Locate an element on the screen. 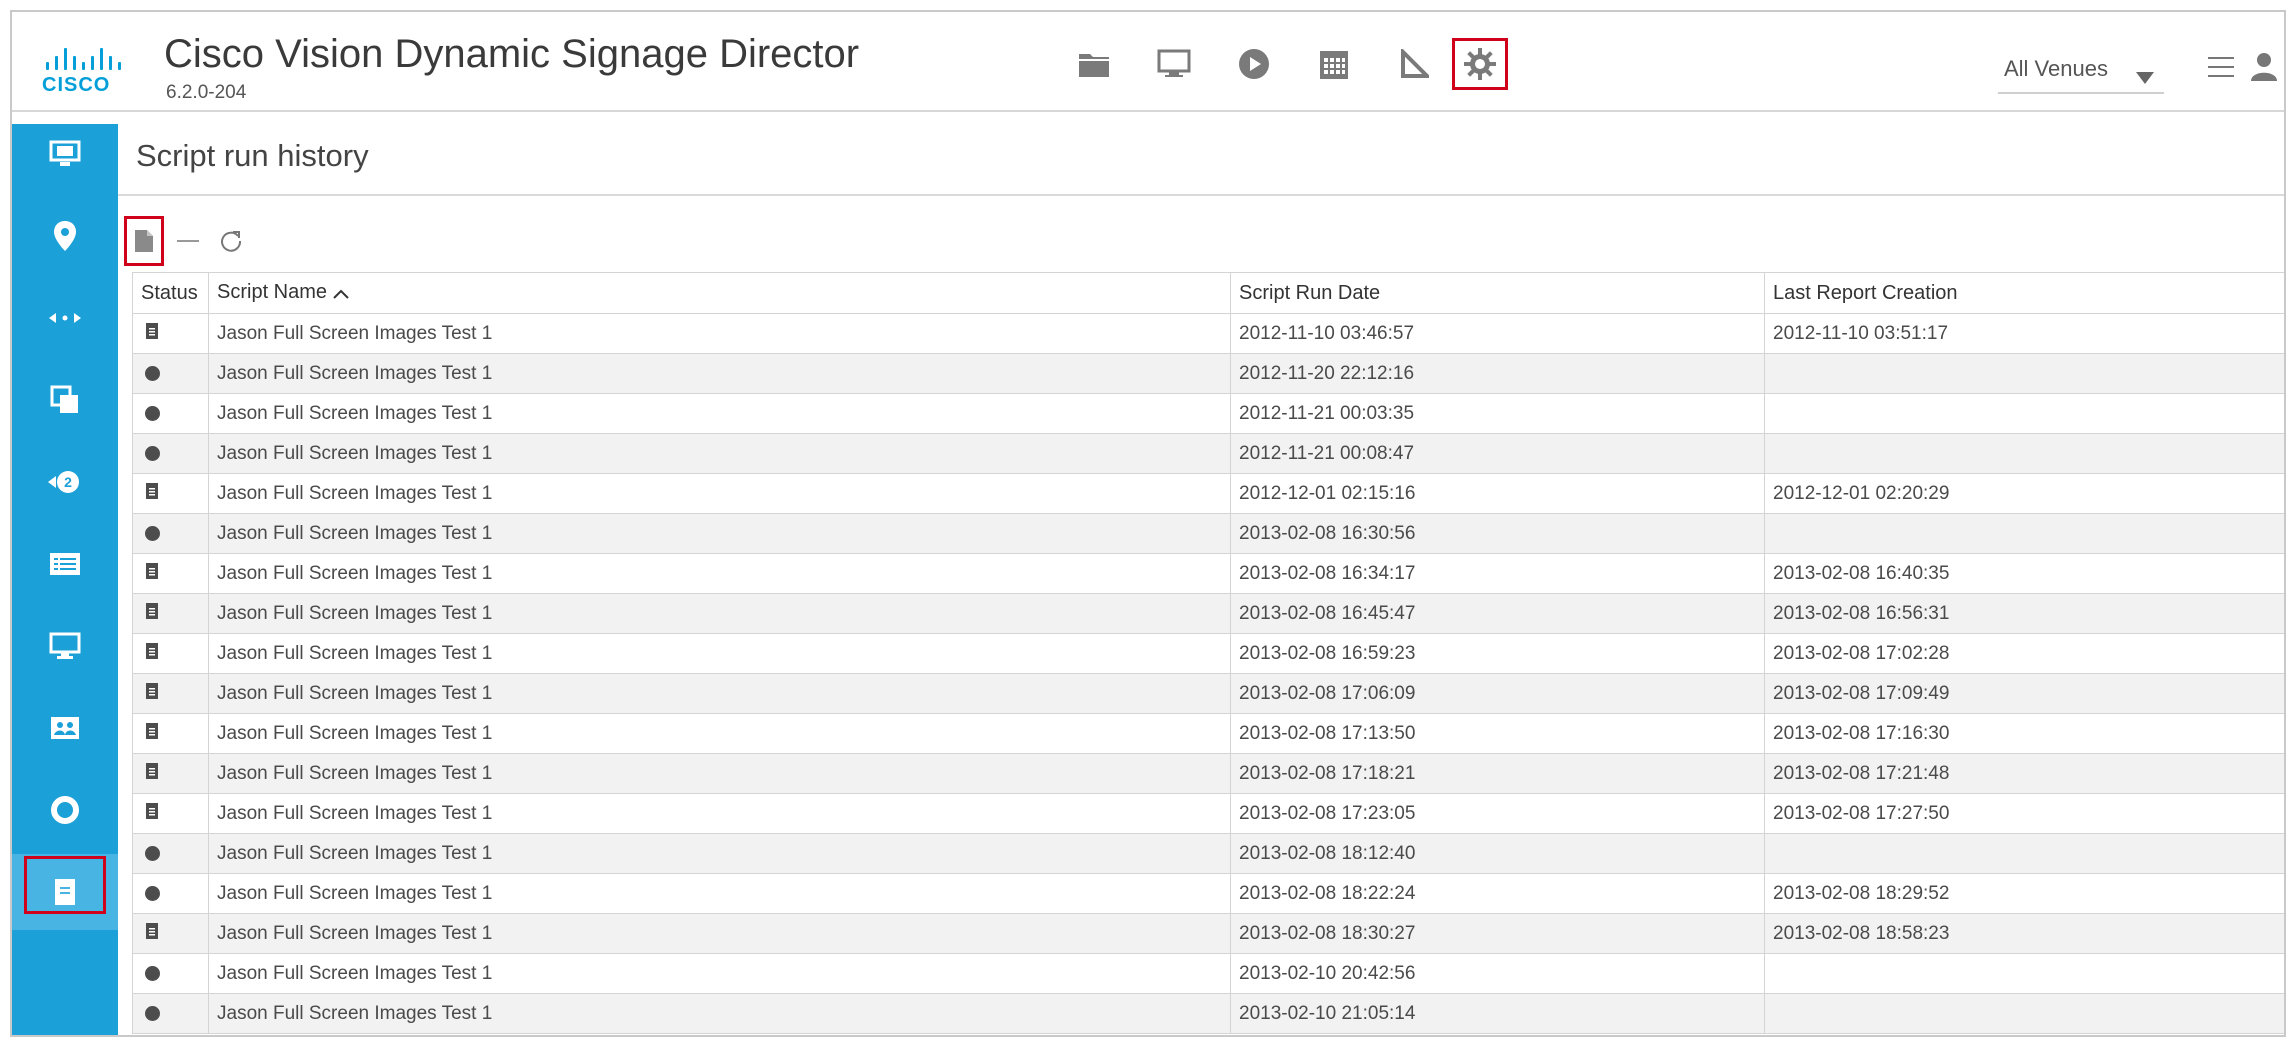 This screenshot has width=2296, height=1053. column-header-script-name-label: Script Name is located at coordinates (272, 292).